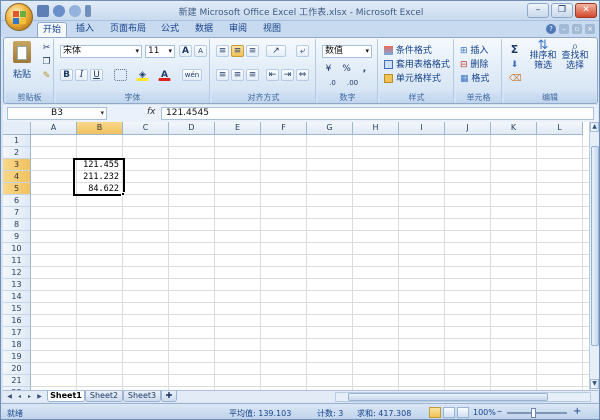  Describe the element at coordinates (474, 49) in the screenshot. I see `insert-cells-button: ⊞ 插入` at that location.